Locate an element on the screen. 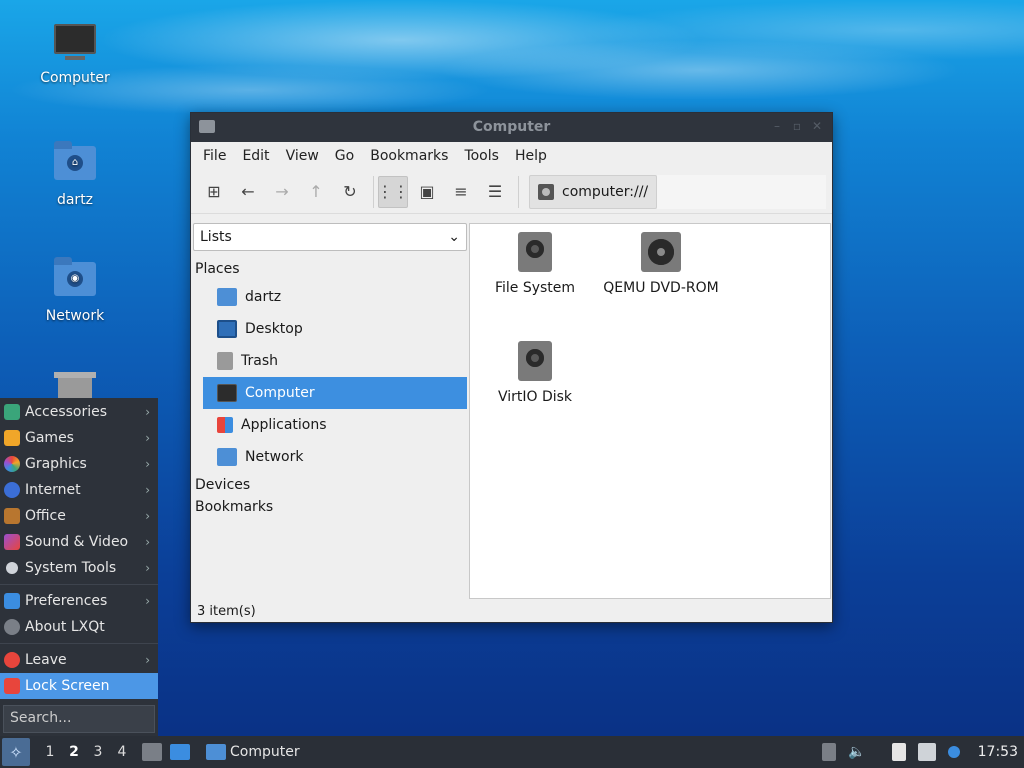 The image size is (1024, 768). menu-label: Leave is located at coordinates (46, 660).